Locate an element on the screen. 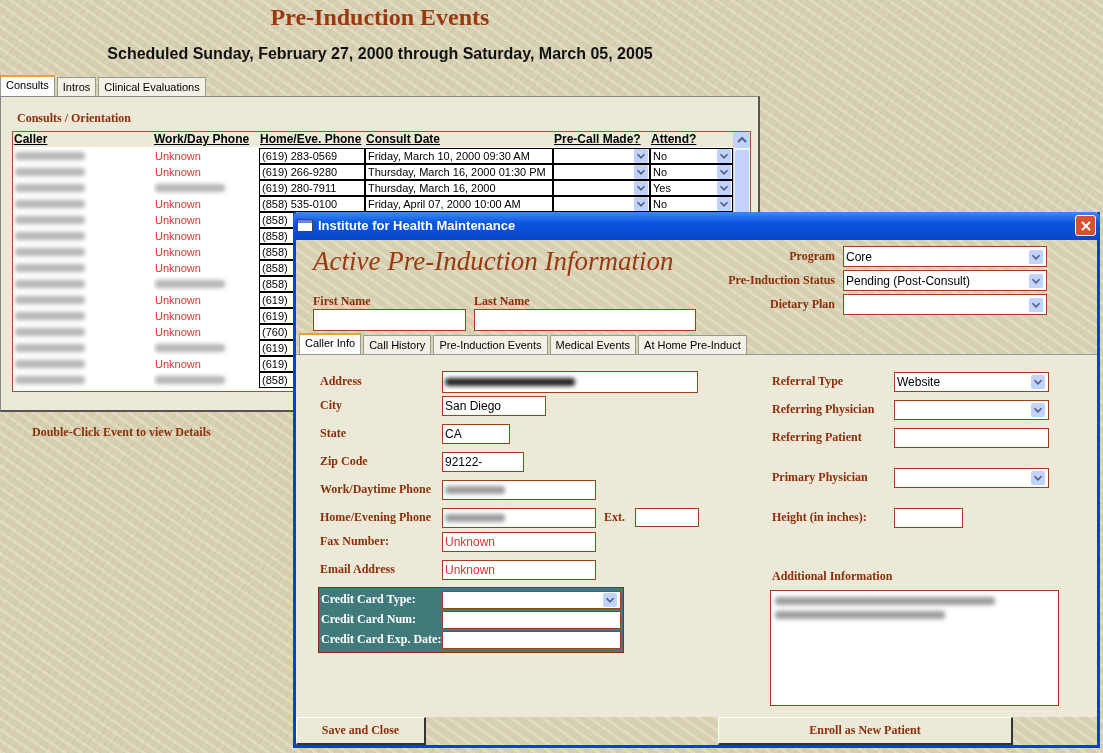 The width and height of the screenshot is (1103, 753). input-field: 92122- is located at coordinates (483, 461).